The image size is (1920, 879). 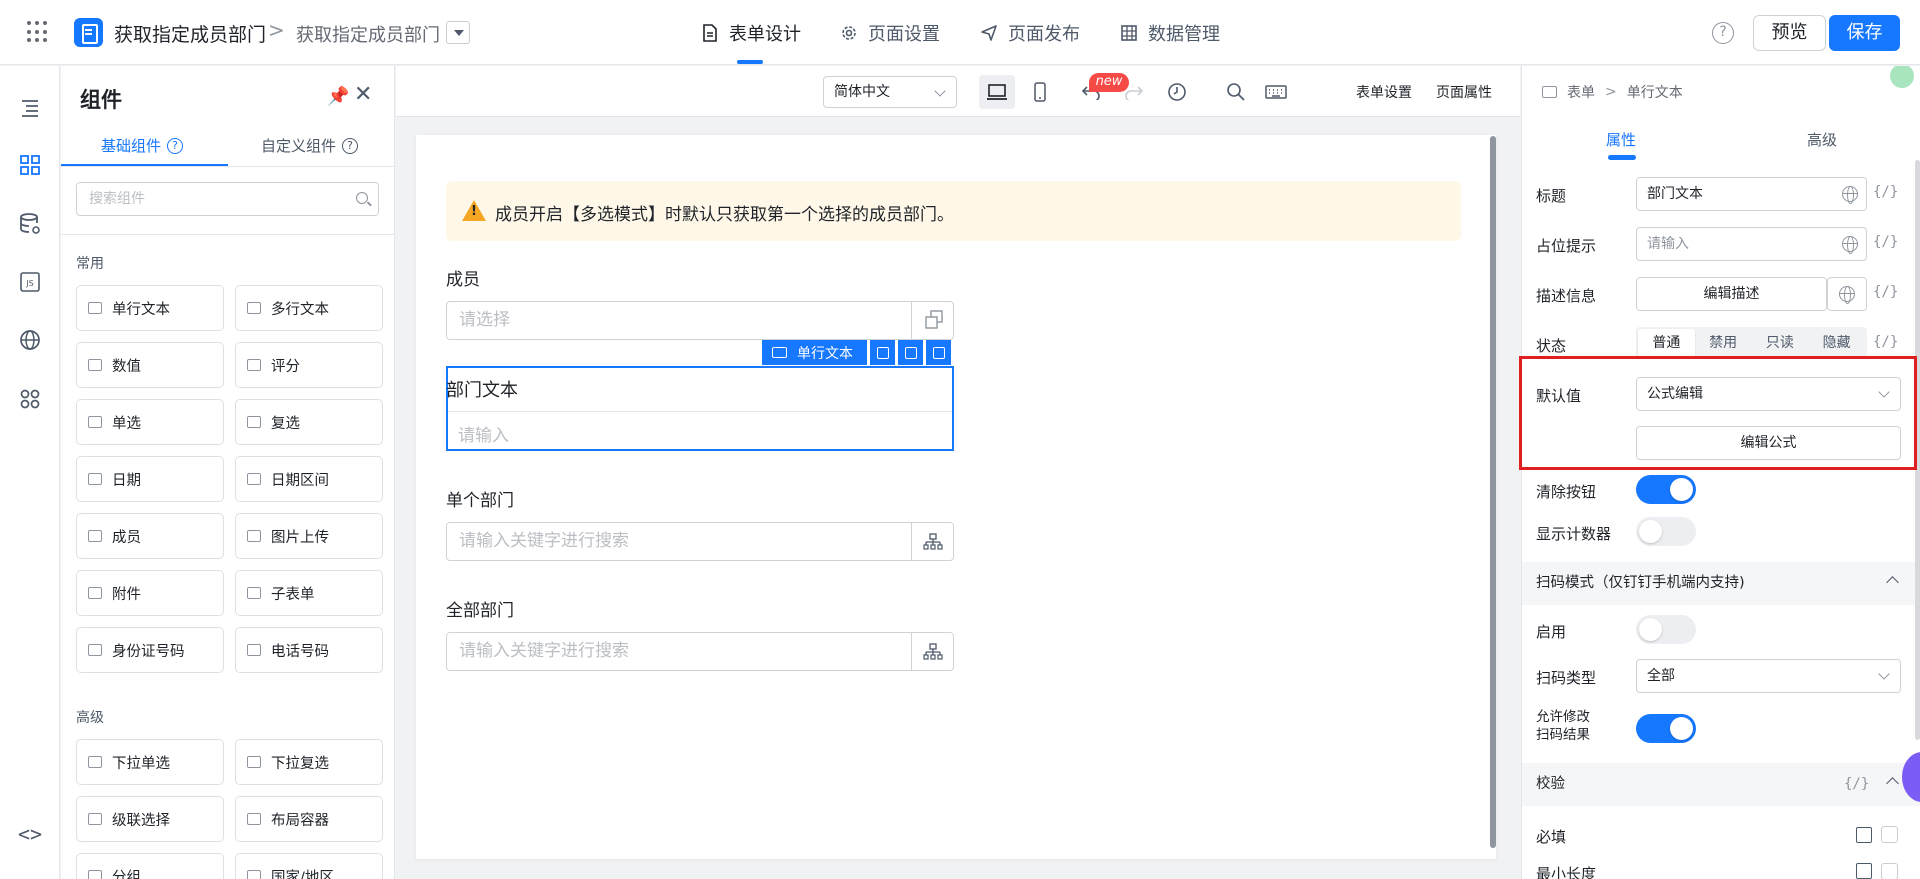 What do you see at coordinates (150, 308) in the screenshot?
I see `component-item: 单行文本` at bounding box center [150, 308].